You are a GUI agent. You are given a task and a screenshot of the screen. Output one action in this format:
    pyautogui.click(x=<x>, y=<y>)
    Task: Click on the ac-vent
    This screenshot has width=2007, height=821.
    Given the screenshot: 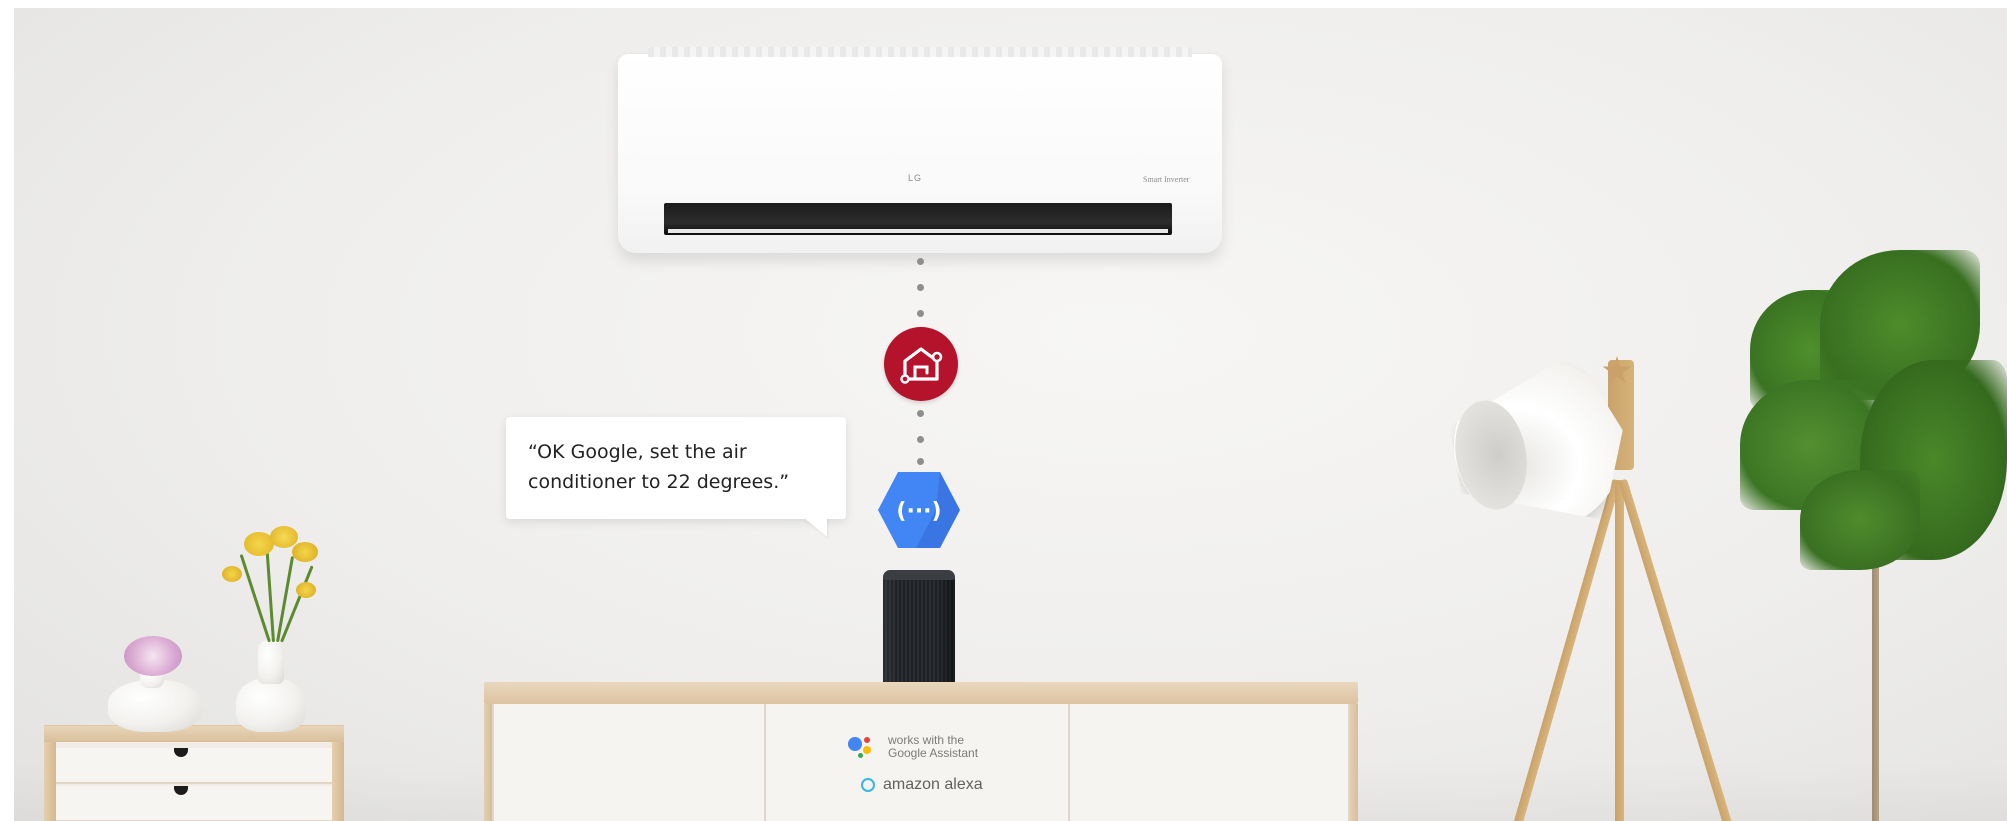 What is the action you would take?
    pyautogui.click(x=918, y=219)
    